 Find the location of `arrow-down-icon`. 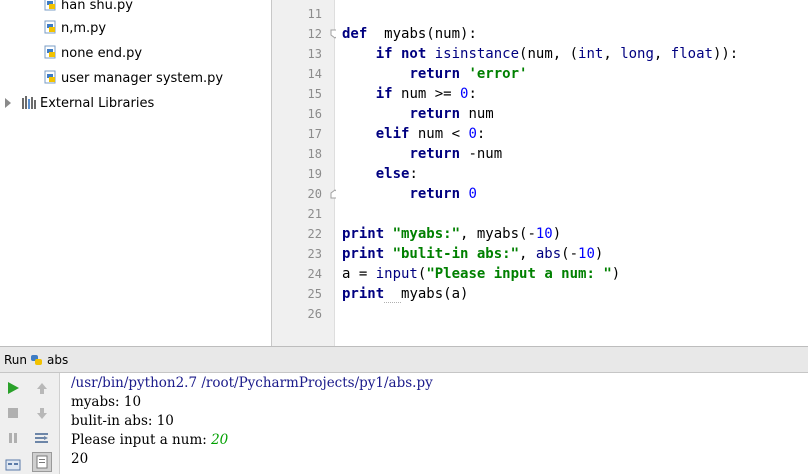

arrow-down-icon is located at coordinates (42, 413).